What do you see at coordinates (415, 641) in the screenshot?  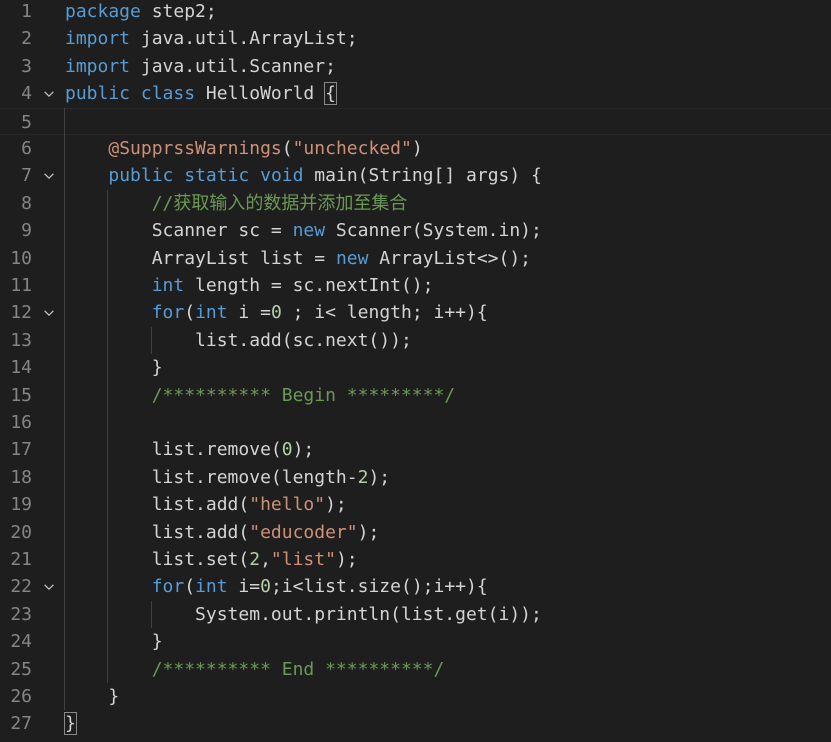 I see `code-line: 24 }` at bounding box center [415, 641].